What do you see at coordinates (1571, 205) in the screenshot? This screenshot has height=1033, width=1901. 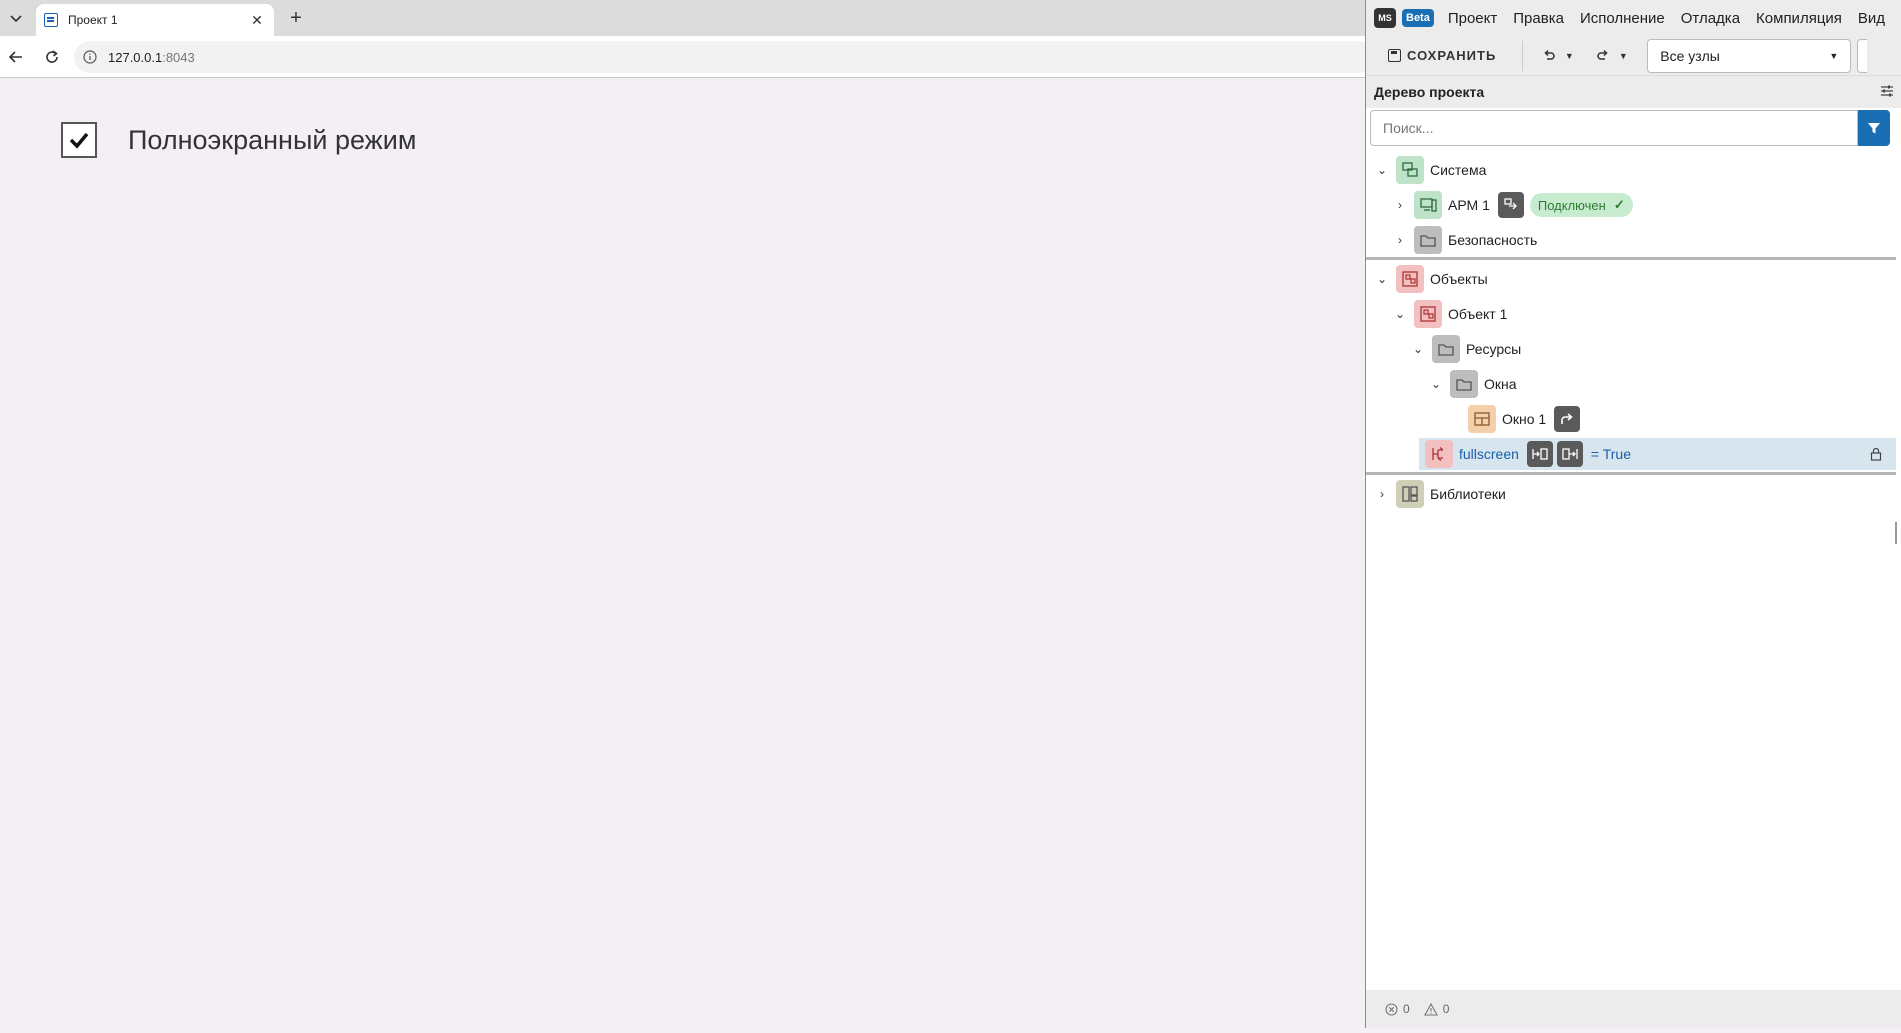 I see `status-text: Подключен` at bounding box center [1571, 205].